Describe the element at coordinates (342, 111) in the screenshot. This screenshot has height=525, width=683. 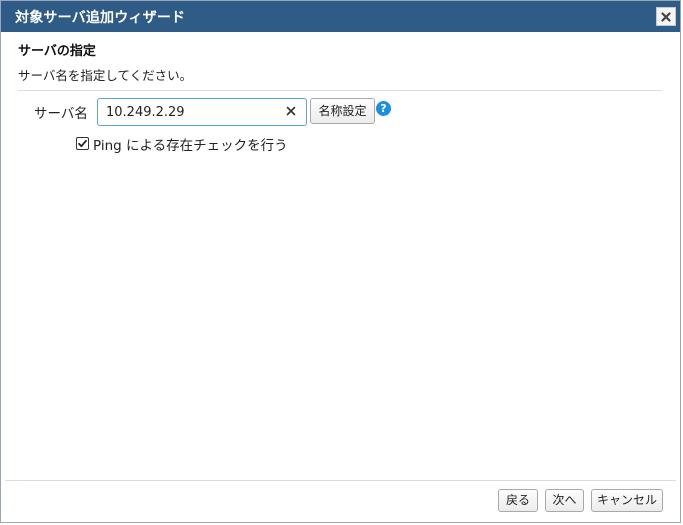
I see `name-setting-button: 名称設定` at that location.